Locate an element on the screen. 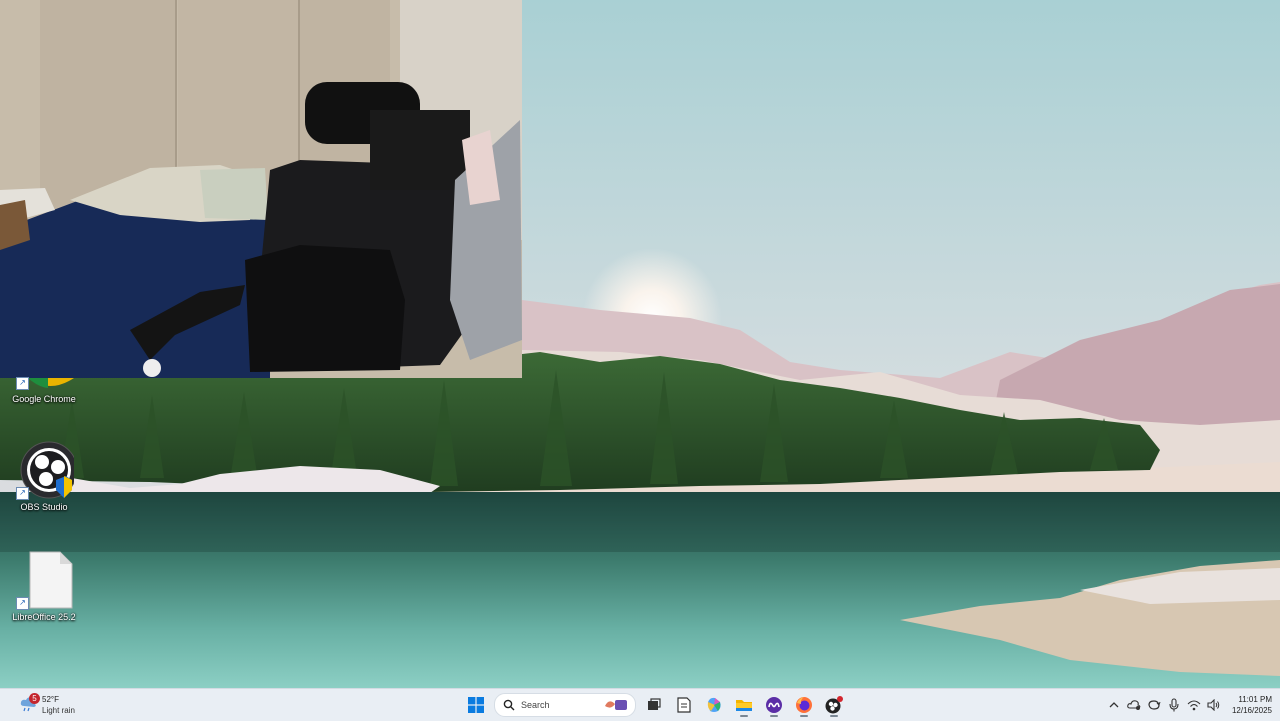 This screenshot has width=1280, height=721. file-explorer-button is located at coordinates (744, 705).